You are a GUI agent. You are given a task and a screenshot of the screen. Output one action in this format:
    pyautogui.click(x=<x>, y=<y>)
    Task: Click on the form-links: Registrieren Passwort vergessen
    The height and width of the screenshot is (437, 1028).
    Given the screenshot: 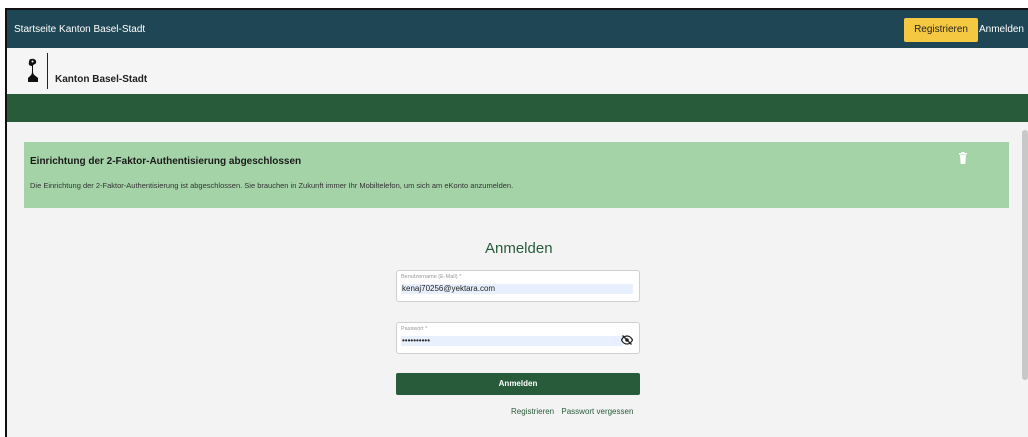 What is the action you would take?
    pyautogui.click(x=574, y=411)
    